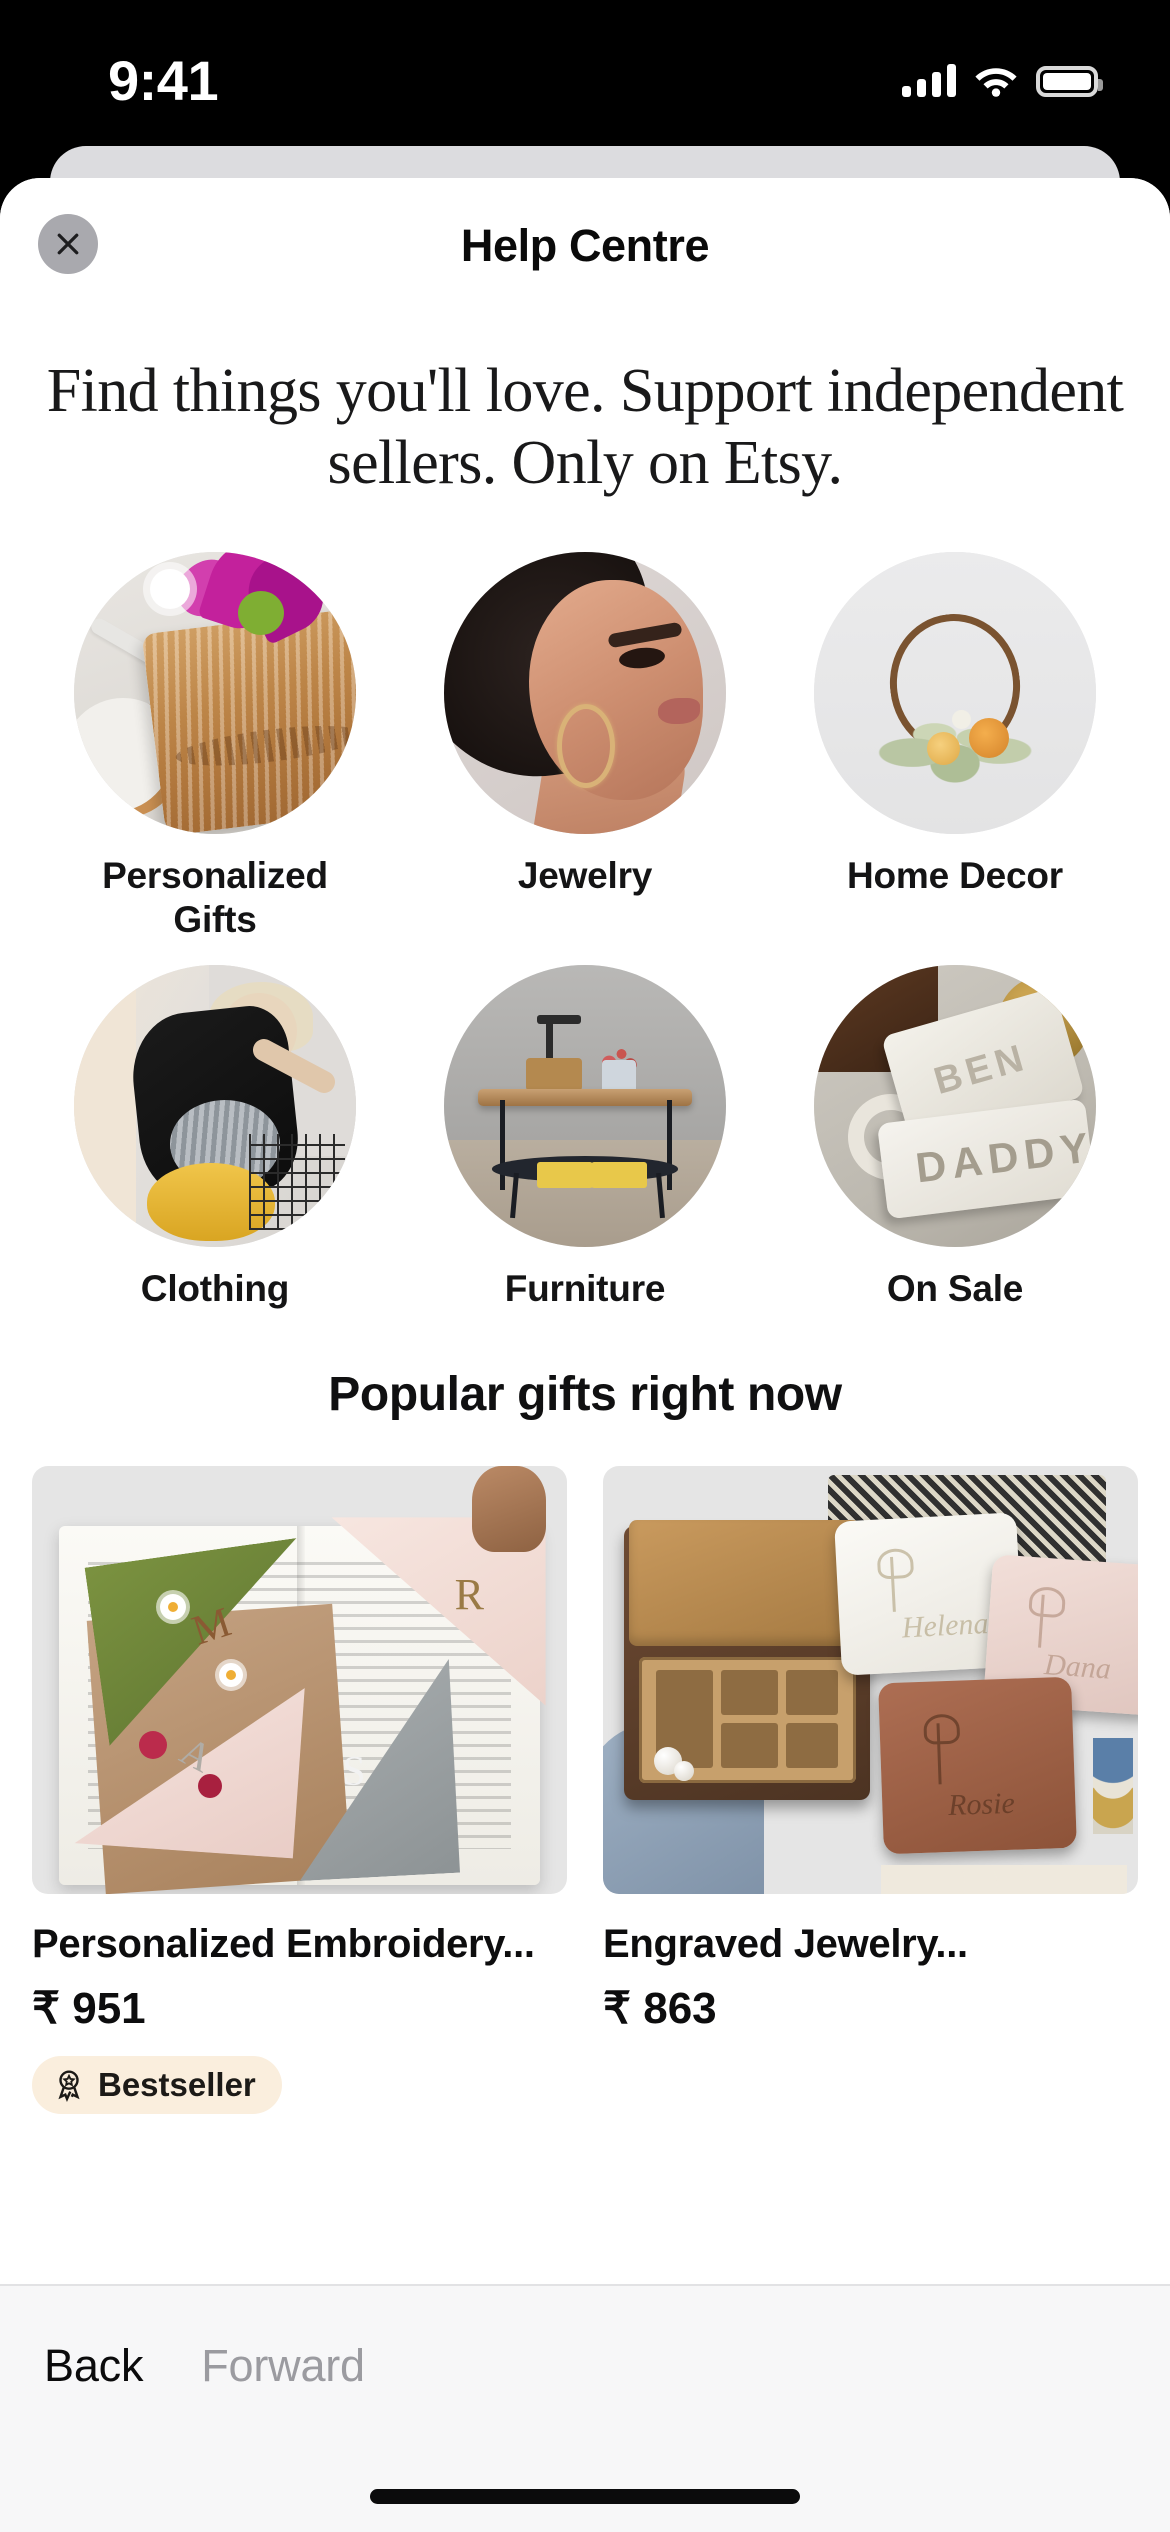  I want to click on category-jewelry: Jewelry, so click(585, 747).